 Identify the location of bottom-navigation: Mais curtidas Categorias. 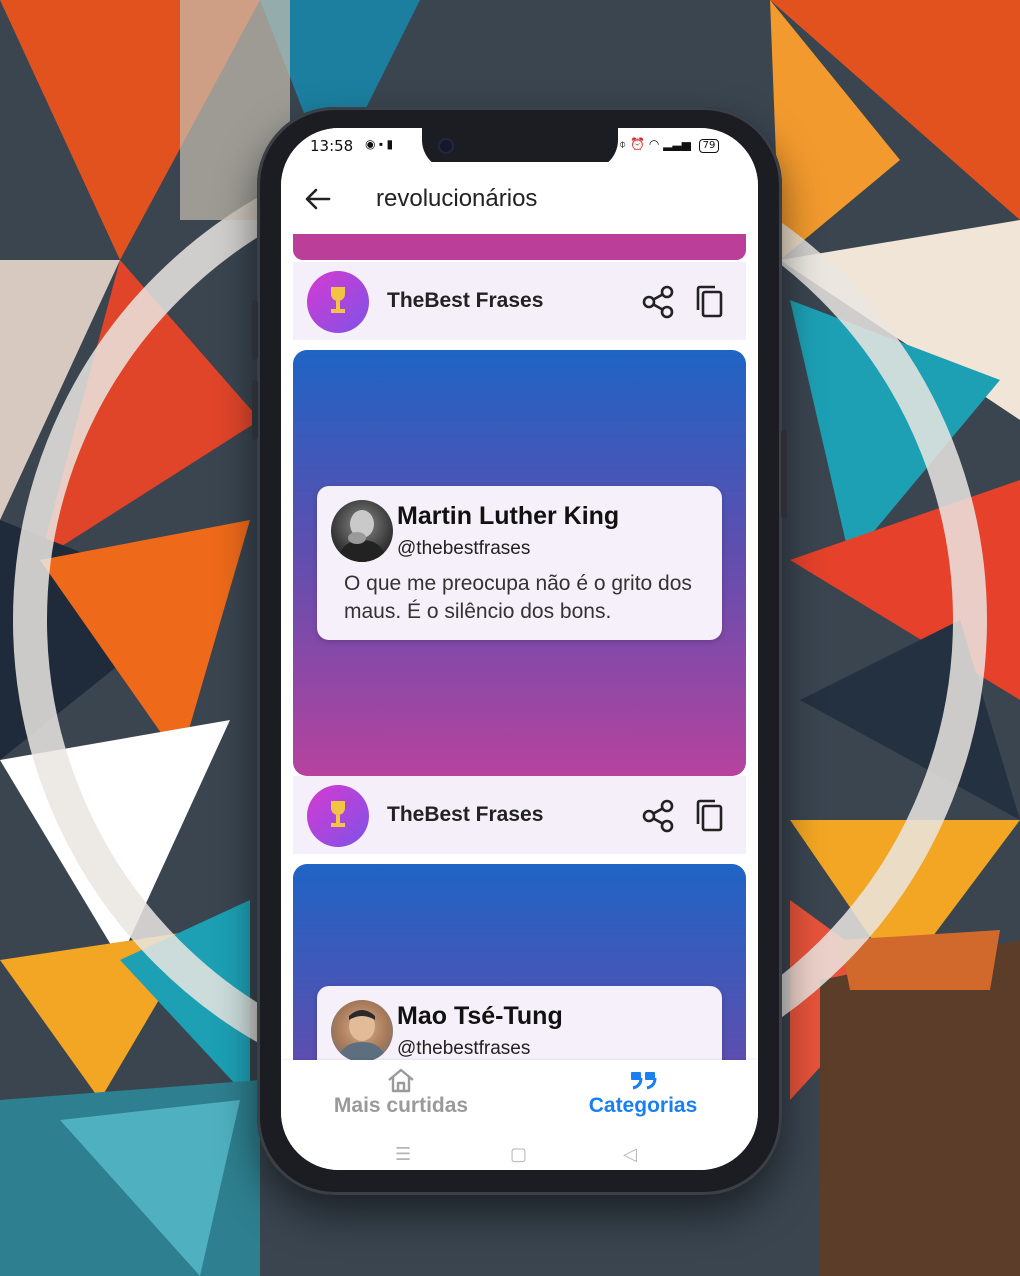
(519, 1099).